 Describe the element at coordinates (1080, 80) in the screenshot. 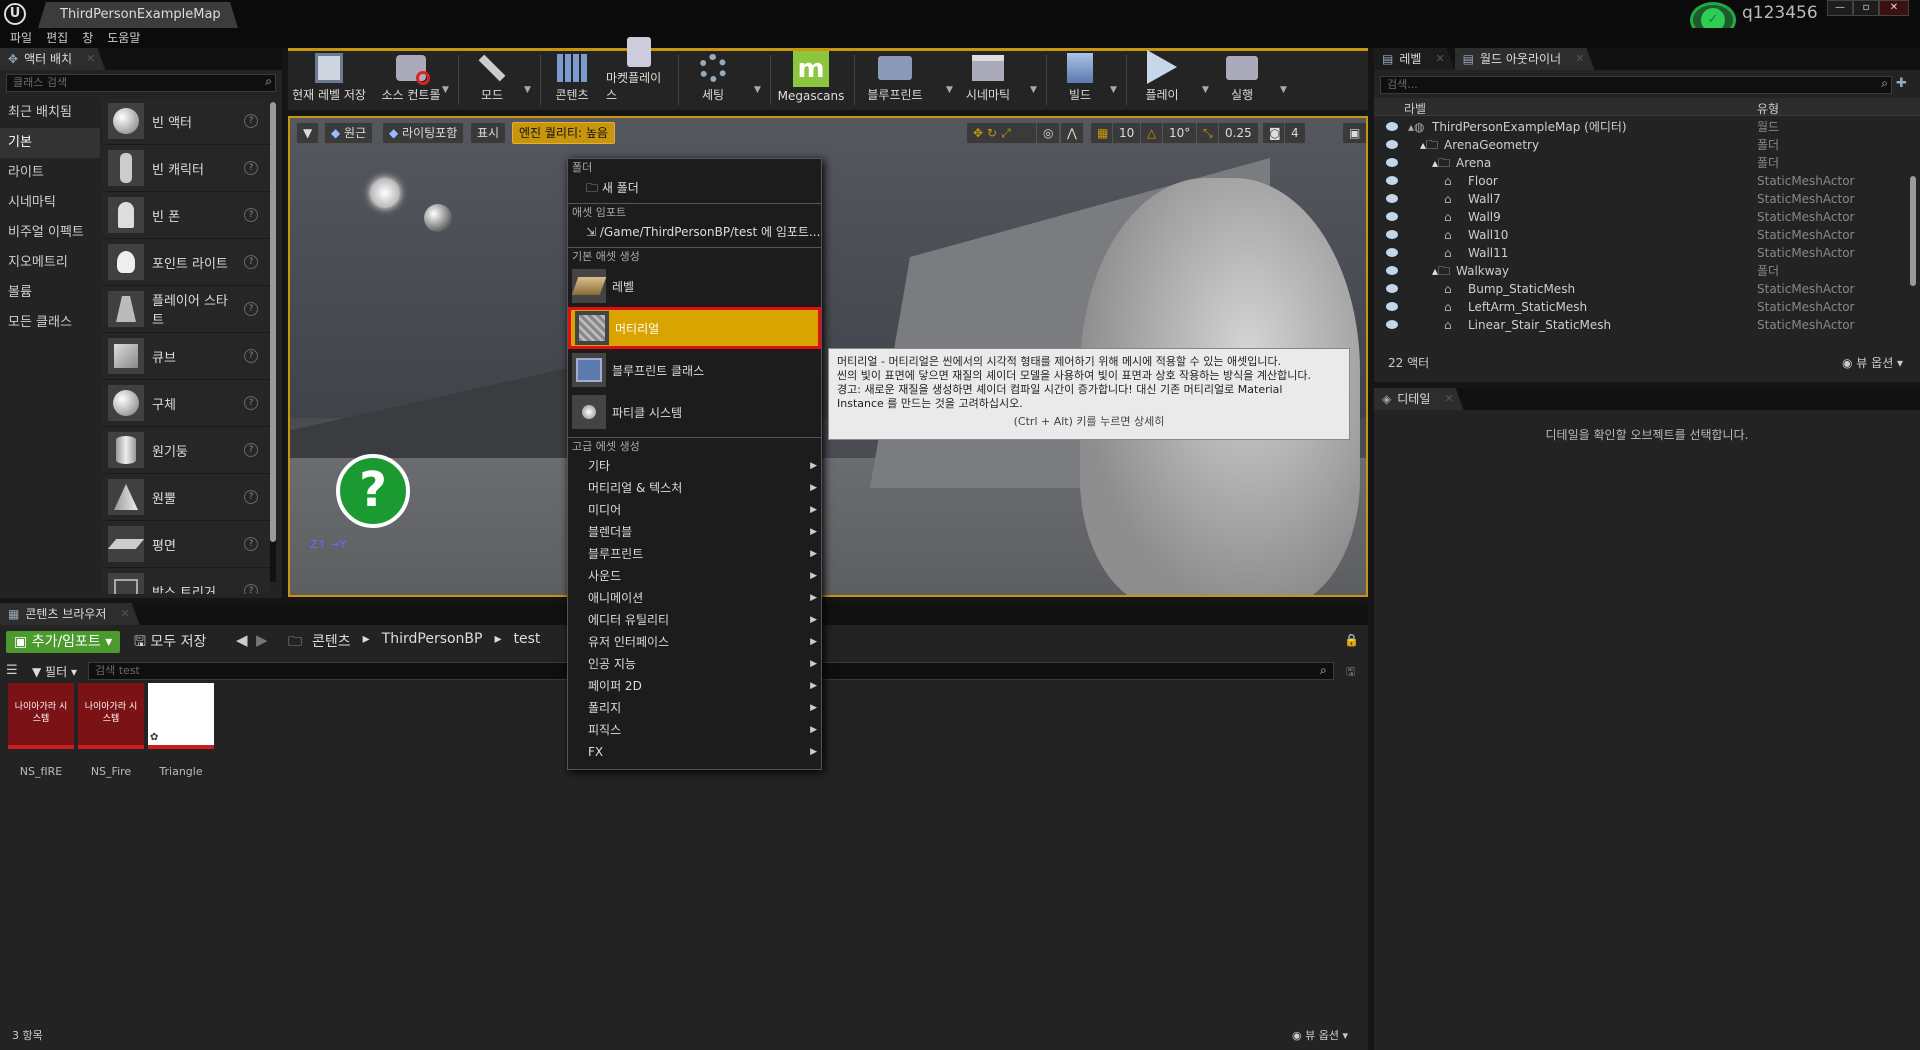

I see `build-button: 빌드` at that location.